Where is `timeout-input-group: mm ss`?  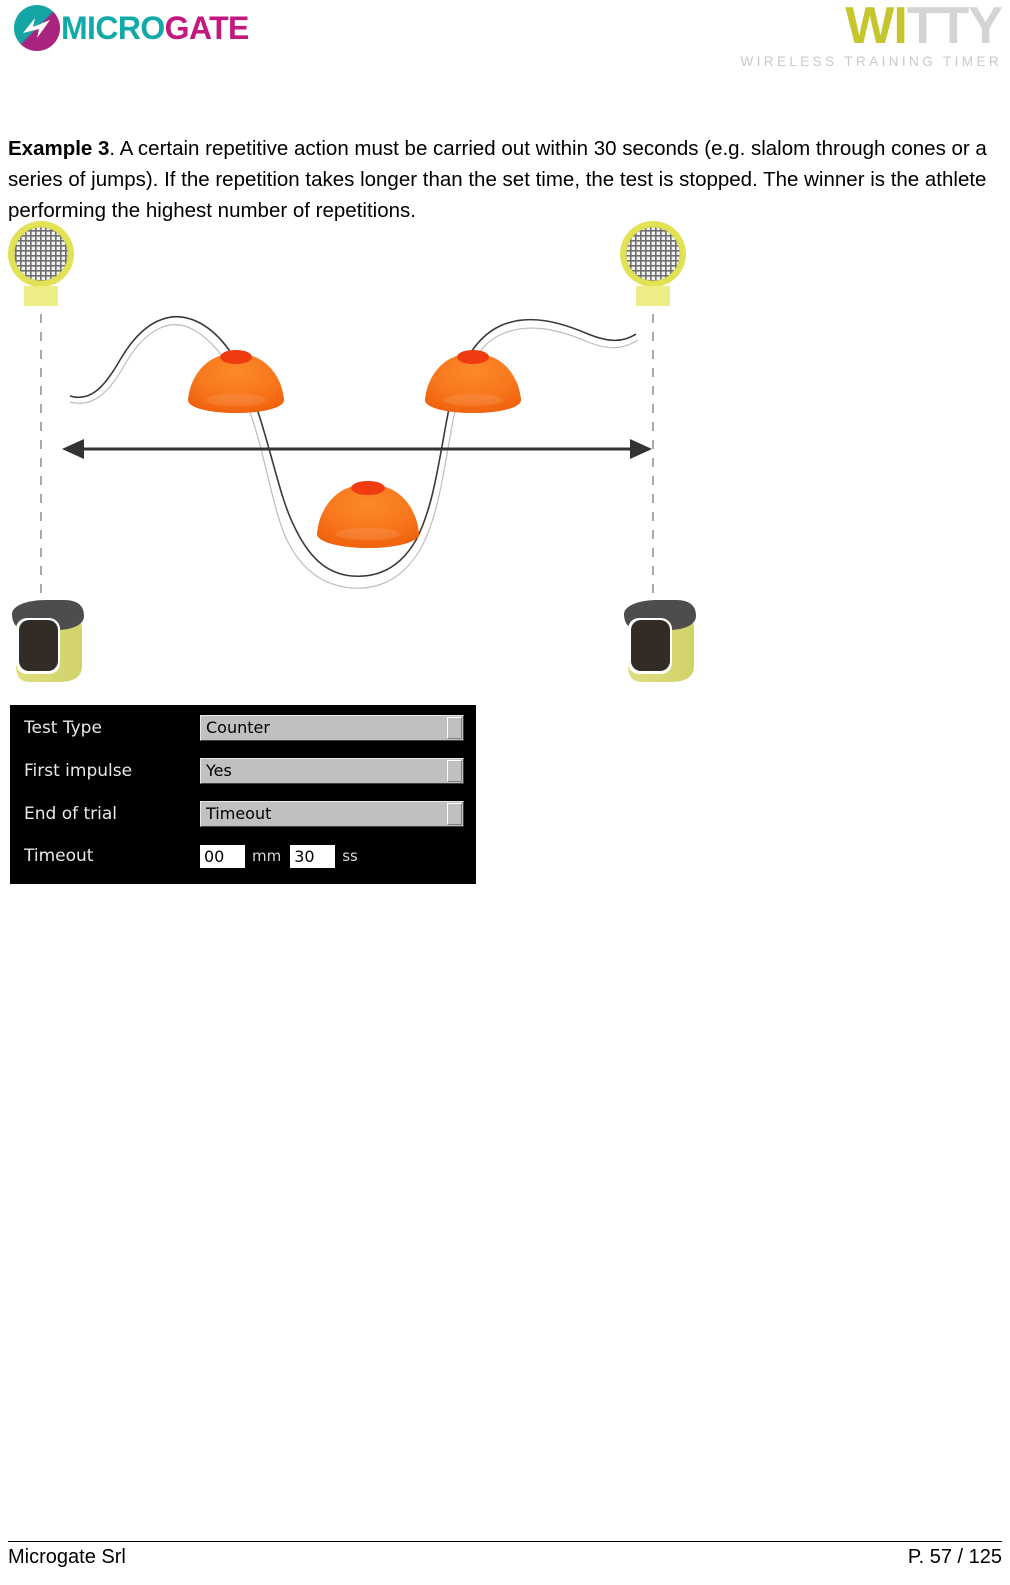
timeout-input-group: mm ss is located at coordinates (283, 856).